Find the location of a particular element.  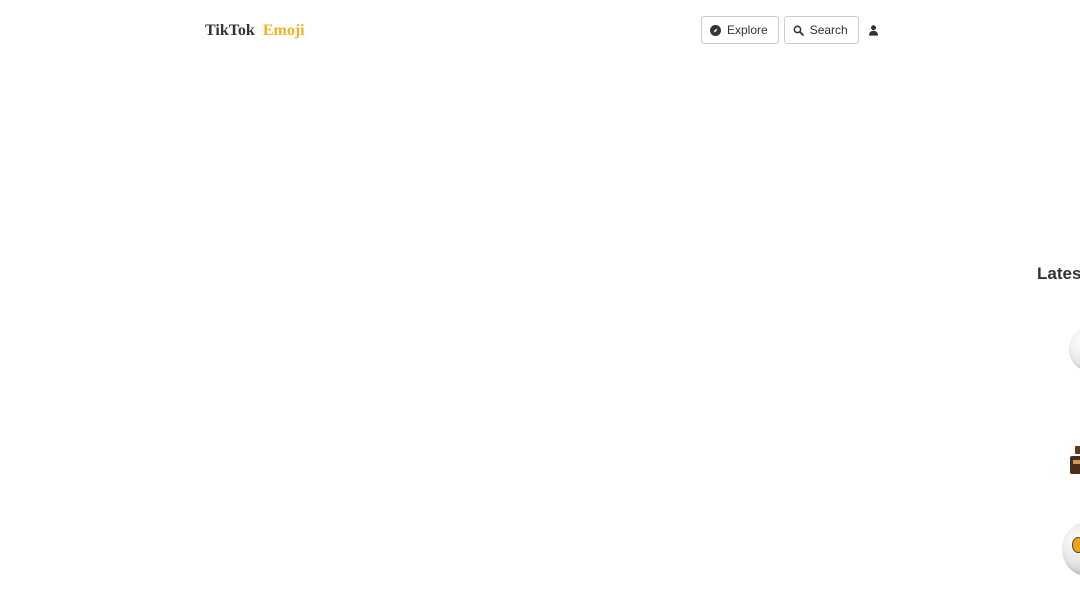

logo-text-tiktok: TikTok is located at coordinates (230, 30).